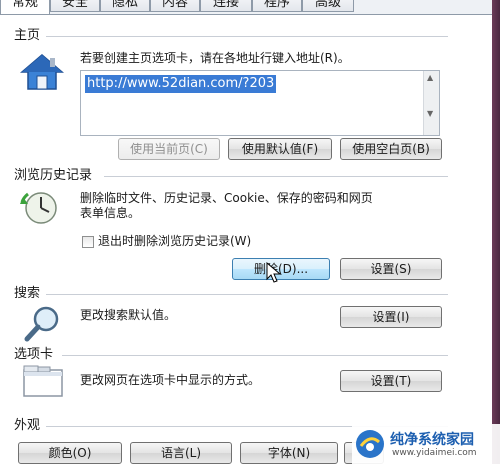 The image size is (500, 464). What do you see at coordinates (274, 272) in the screenshot?
I see `mouse-cursor-icon` at bounding box center [274, 272].